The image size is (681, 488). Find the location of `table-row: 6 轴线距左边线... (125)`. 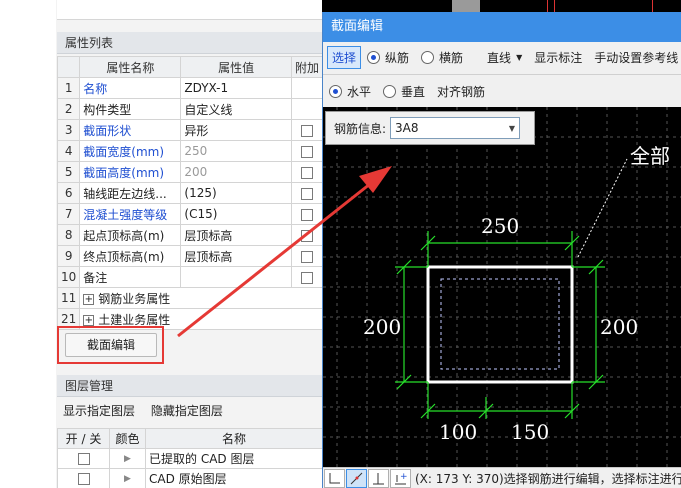

table-row: 6 轴线距左边线... (125) is located at coordinates (190, 193).